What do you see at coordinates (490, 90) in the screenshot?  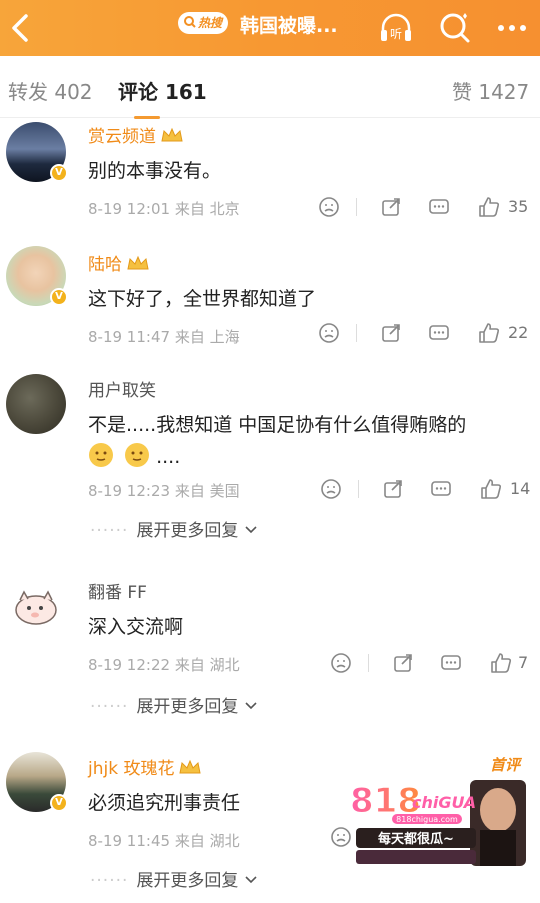 I see `tab-likes: 赞 1427` at bounding box center [490, 90].